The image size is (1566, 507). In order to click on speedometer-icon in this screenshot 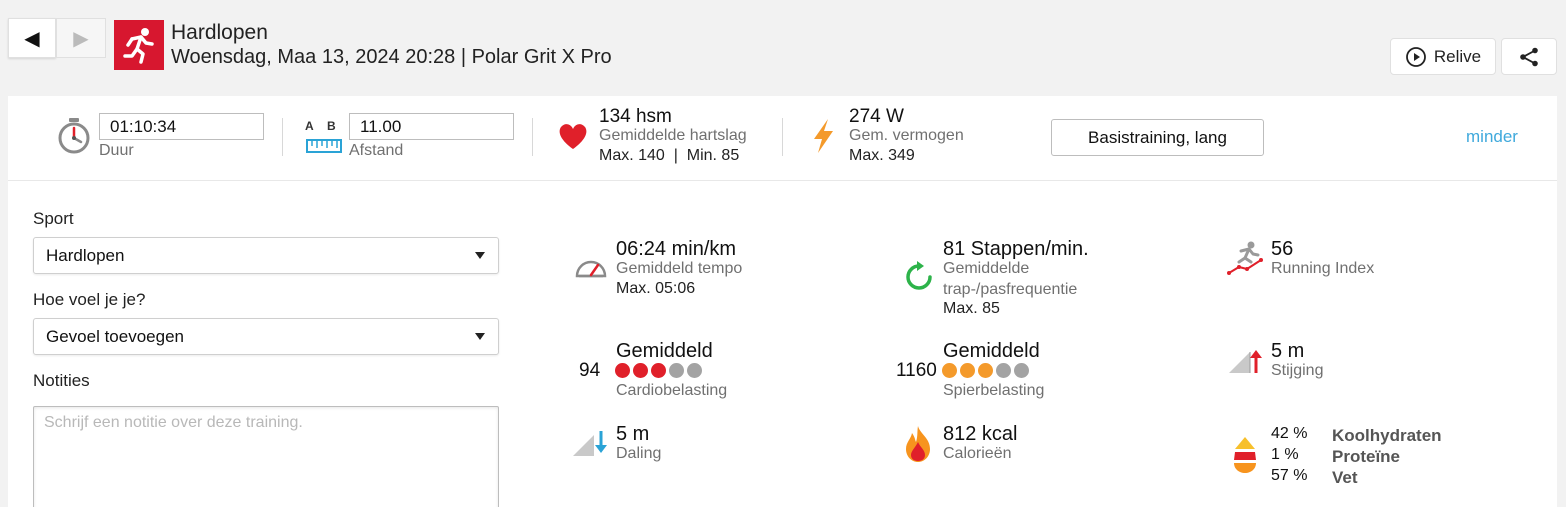, I will do `click(591, 269)`.